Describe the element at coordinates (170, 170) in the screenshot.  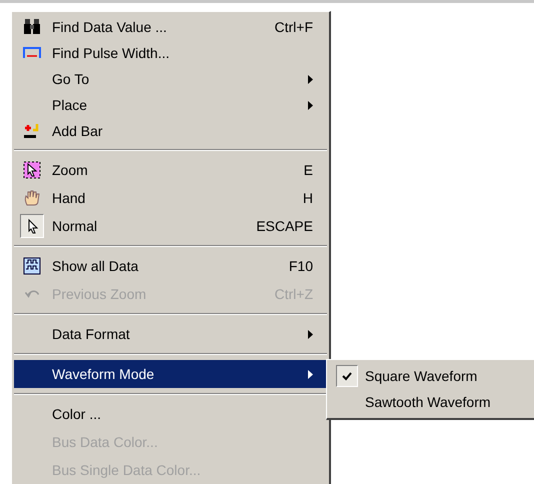
I see `menu-item: Zoom E` at that location.